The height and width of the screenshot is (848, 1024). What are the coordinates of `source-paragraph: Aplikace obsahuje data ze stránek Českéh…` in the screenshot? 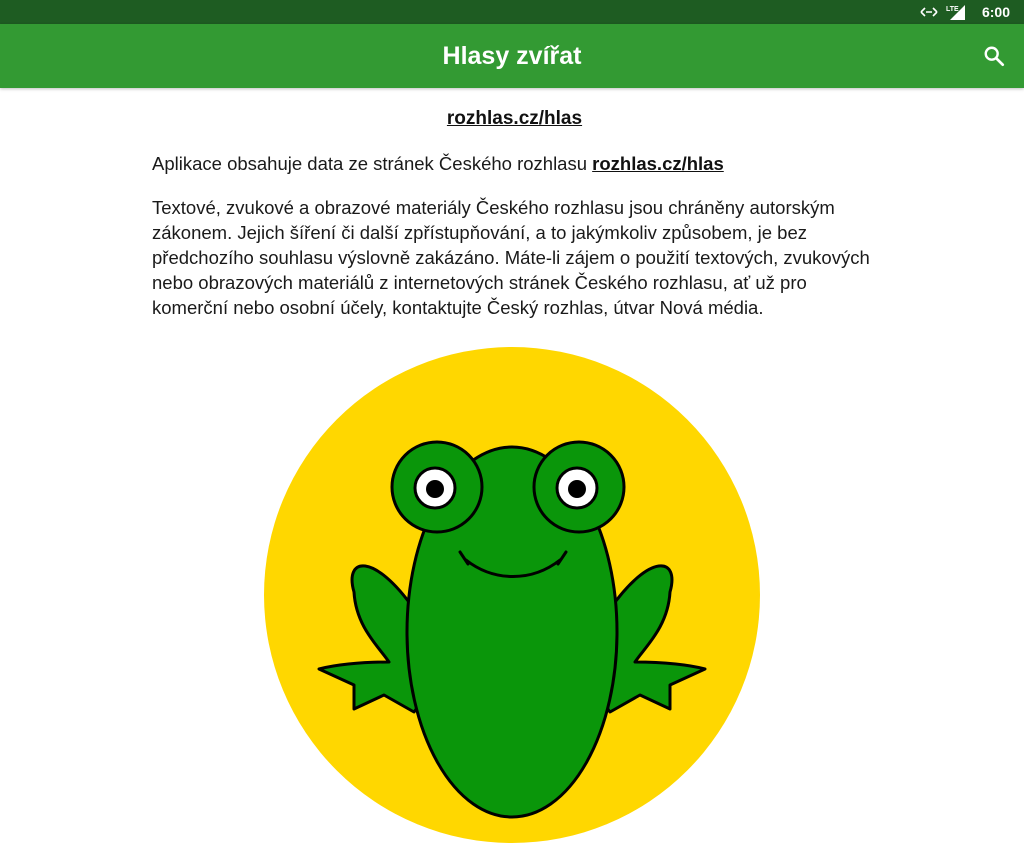 It's located at (514, 163).